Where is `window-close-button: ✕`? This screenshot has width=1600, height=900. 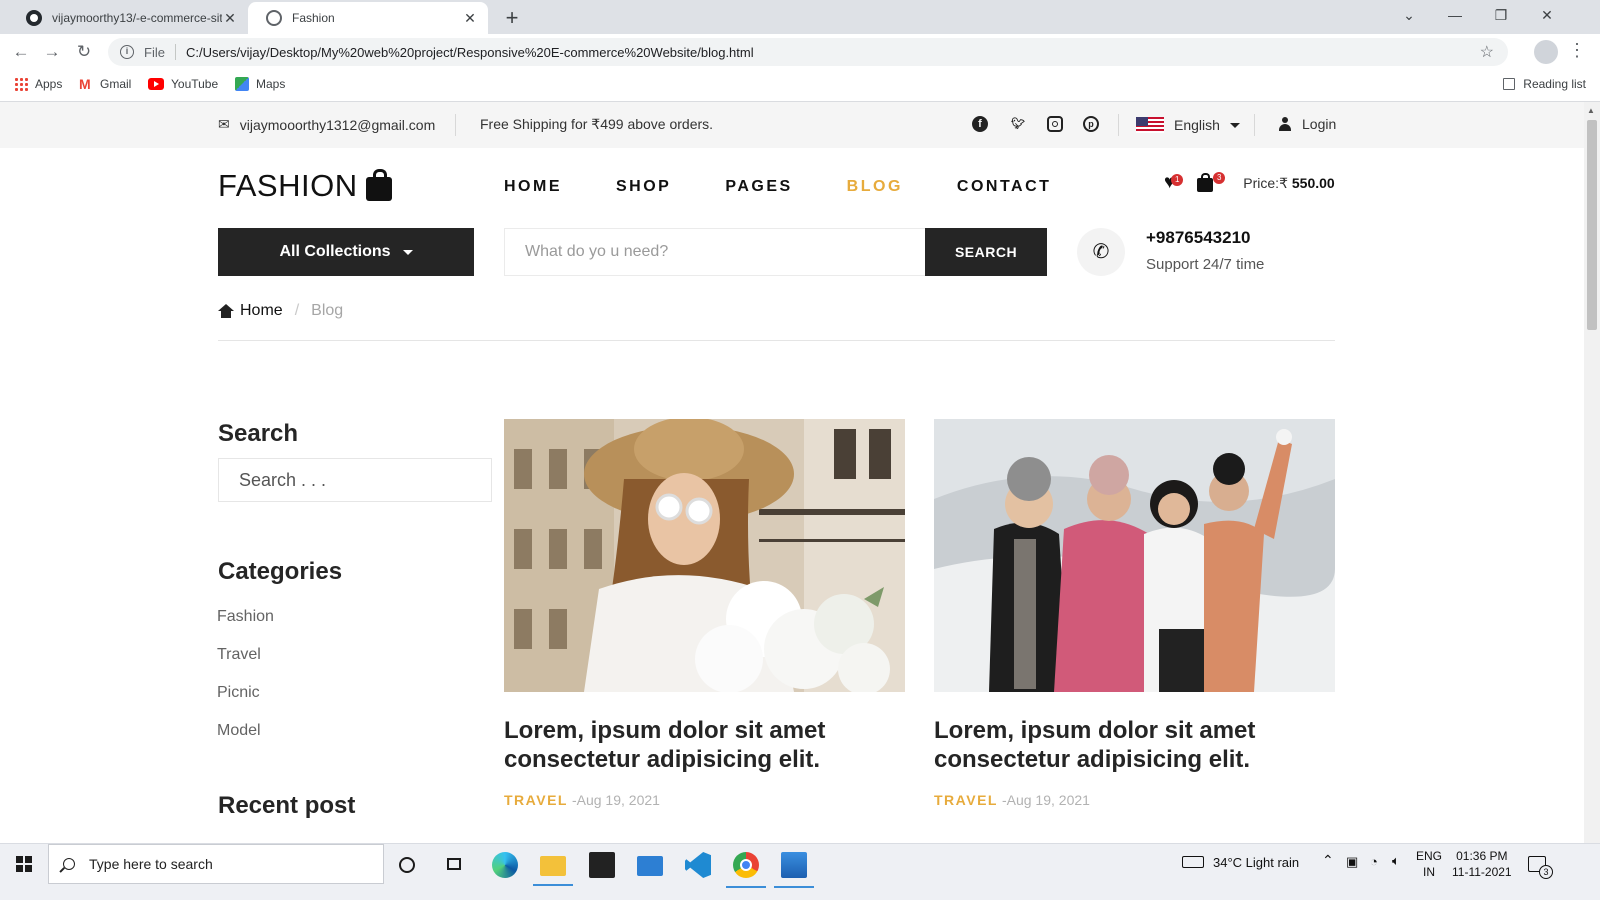 window-close-button: ✕ is located at coordinates (1547, 15).